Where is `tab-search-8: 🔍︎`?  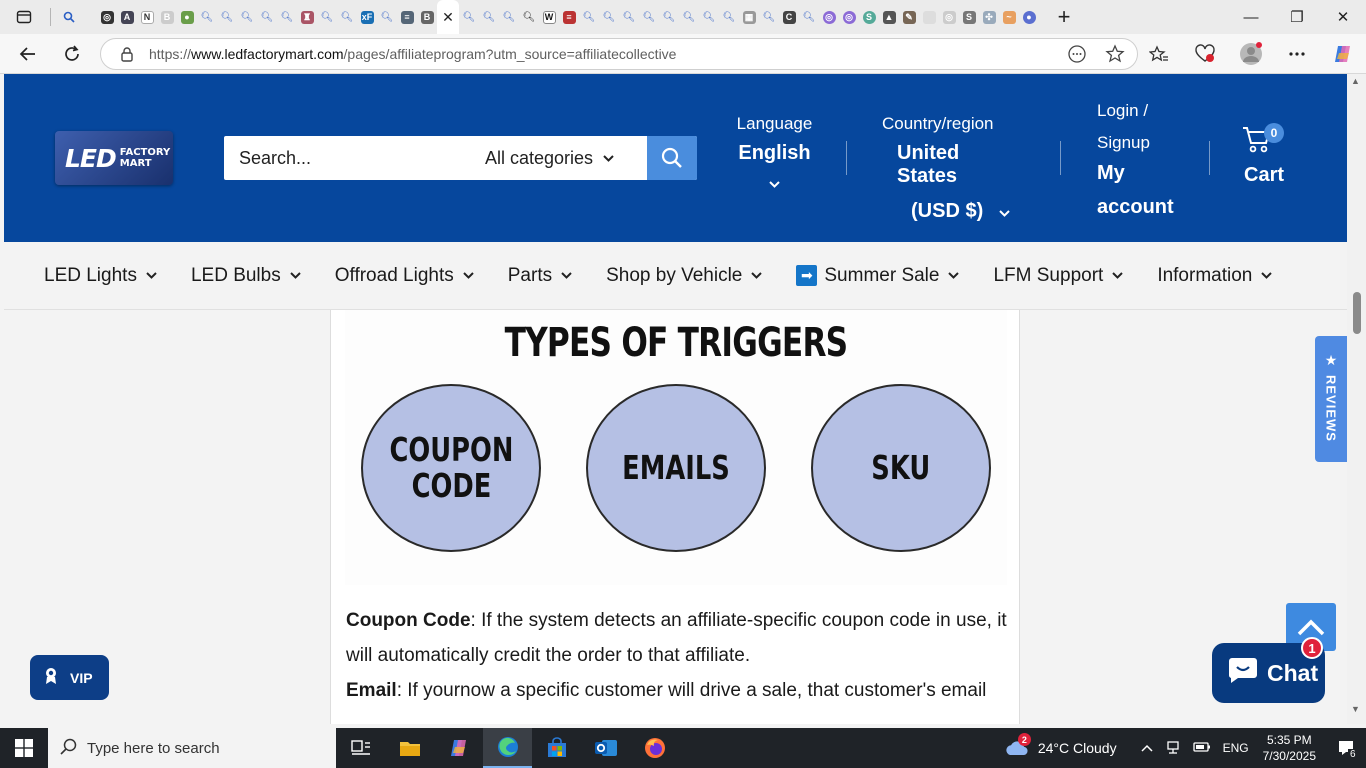
tab-search-8: 🔍︎ is located at coordinates (347, 17).